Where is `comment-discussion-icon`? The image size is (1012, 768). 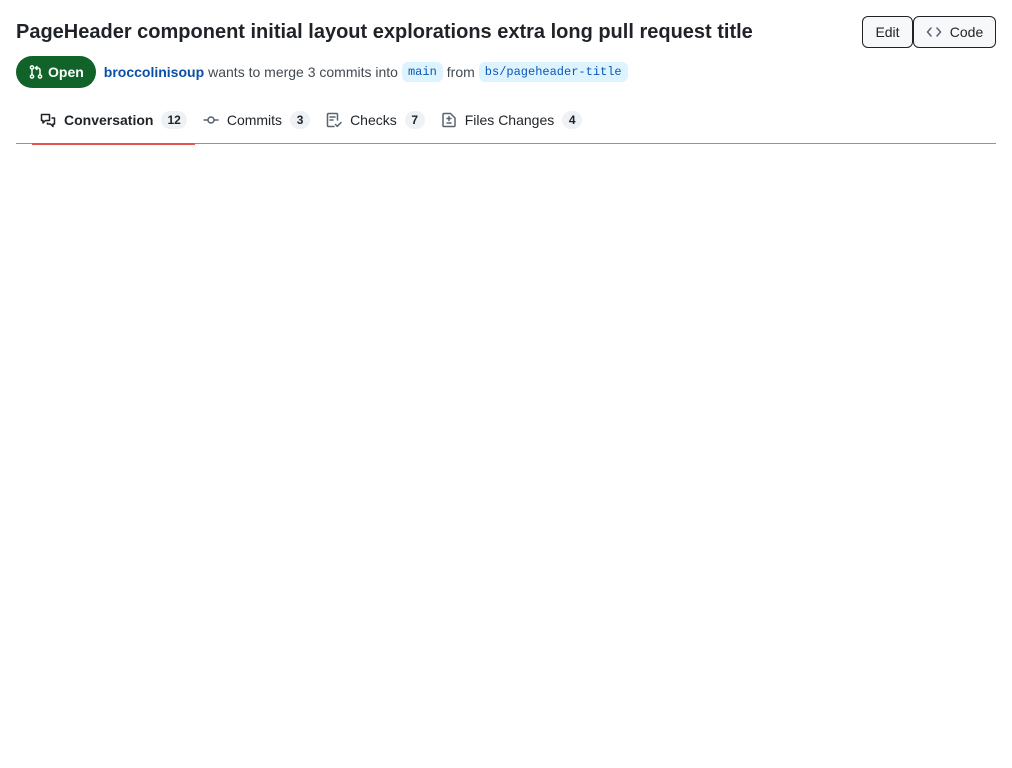
comment-discussion-icon is located at coordinates (48, 120).